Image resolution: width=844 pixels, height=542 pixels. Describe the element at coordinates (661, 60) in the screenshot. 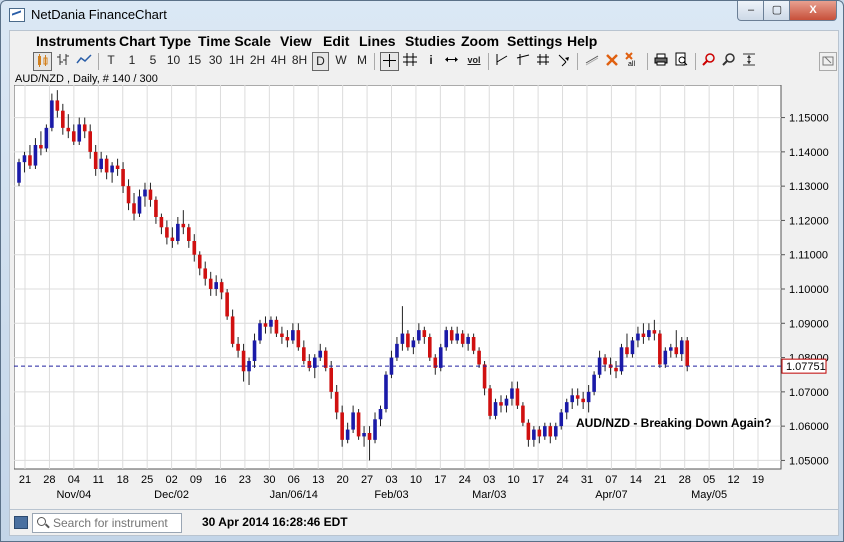

I see `print-icon` at that location.